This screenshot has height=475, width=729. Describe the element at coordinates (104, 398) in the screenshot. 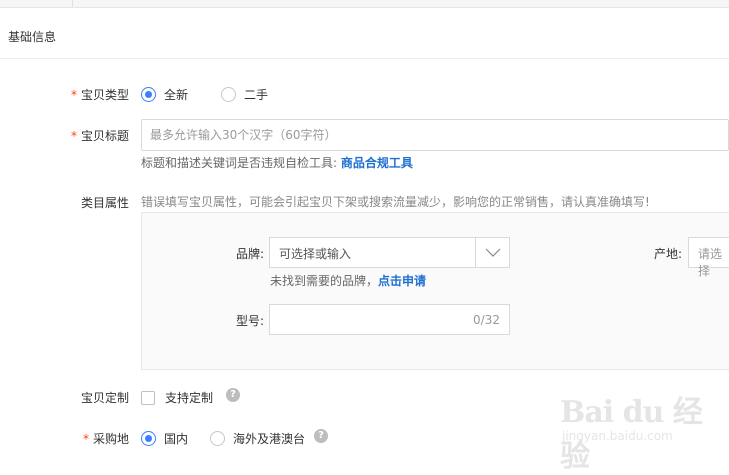

I see `customization-label: 宝贝定制` at that location.